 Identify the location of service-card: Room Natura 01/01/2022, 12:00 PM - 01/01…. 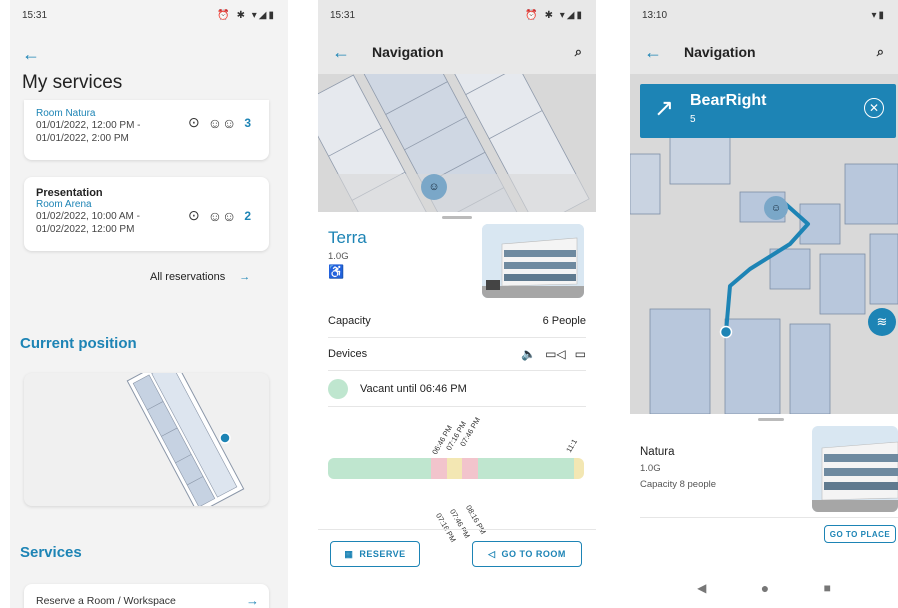
(146, 130).